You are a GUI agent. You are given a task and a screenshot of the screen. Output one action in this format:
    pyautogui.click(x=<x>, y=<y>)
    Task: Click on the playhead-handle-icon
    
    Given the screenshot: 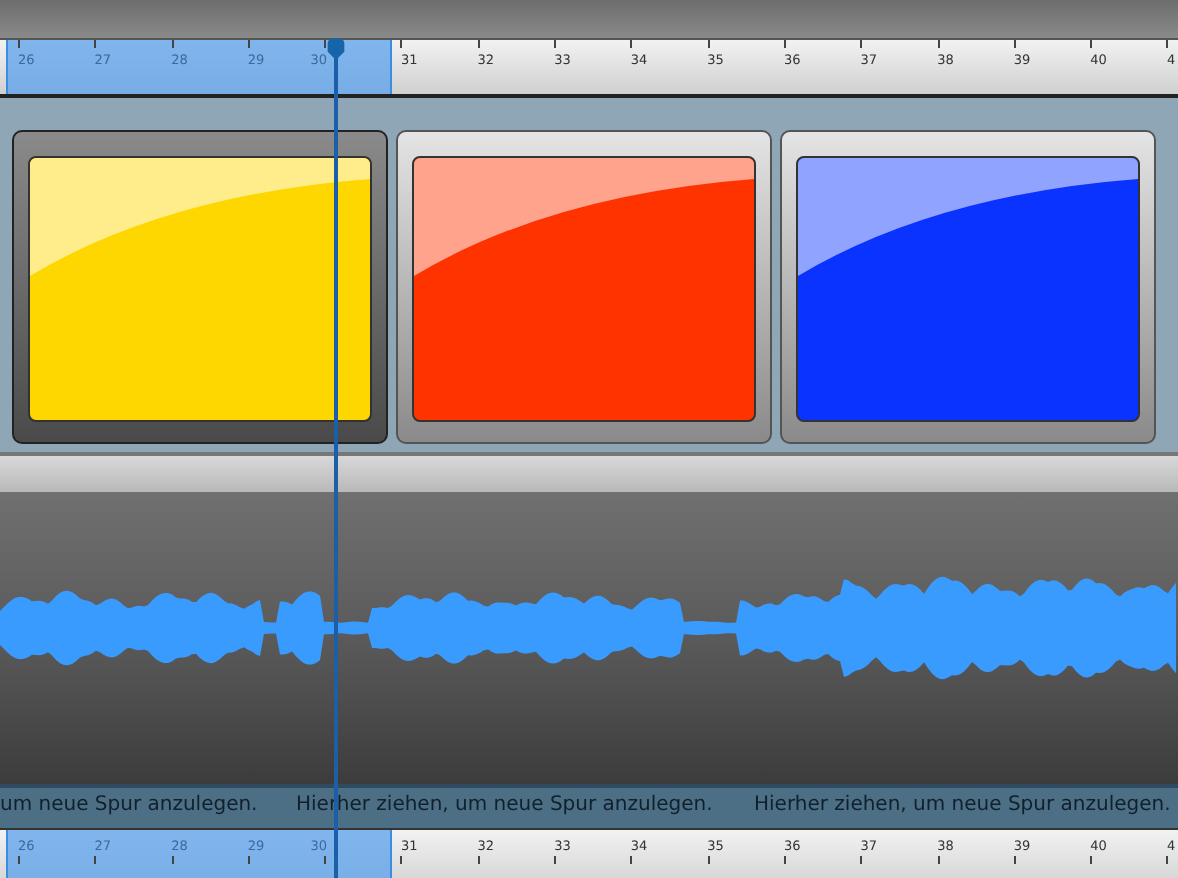 What is the action you would take?
    pyautogui.click(x=336, y=50)
    